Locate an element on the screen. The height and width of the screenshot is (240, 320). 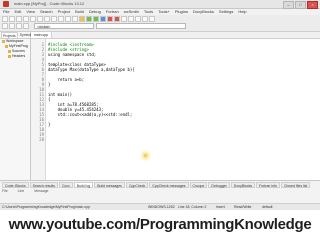
tree-item-label: Headers is located at coordinates (19, 56).